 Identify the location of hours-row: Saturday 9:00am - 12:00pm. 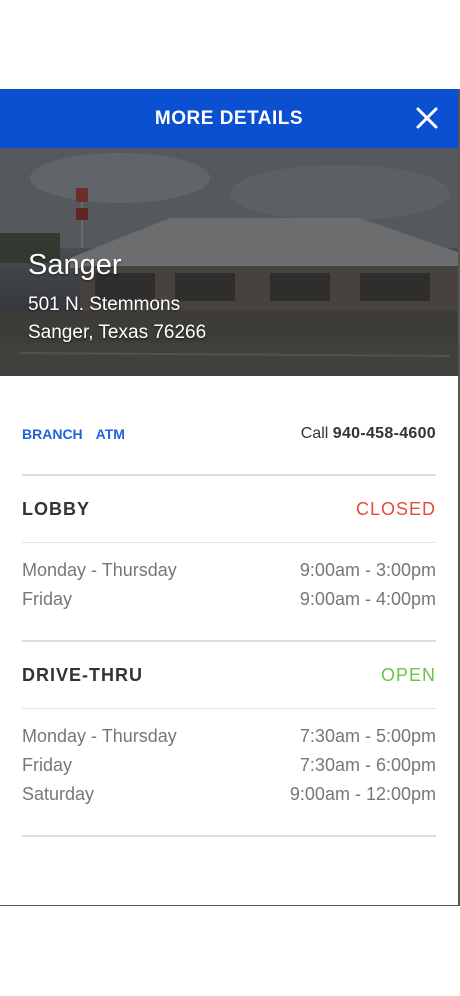
(229, 798).